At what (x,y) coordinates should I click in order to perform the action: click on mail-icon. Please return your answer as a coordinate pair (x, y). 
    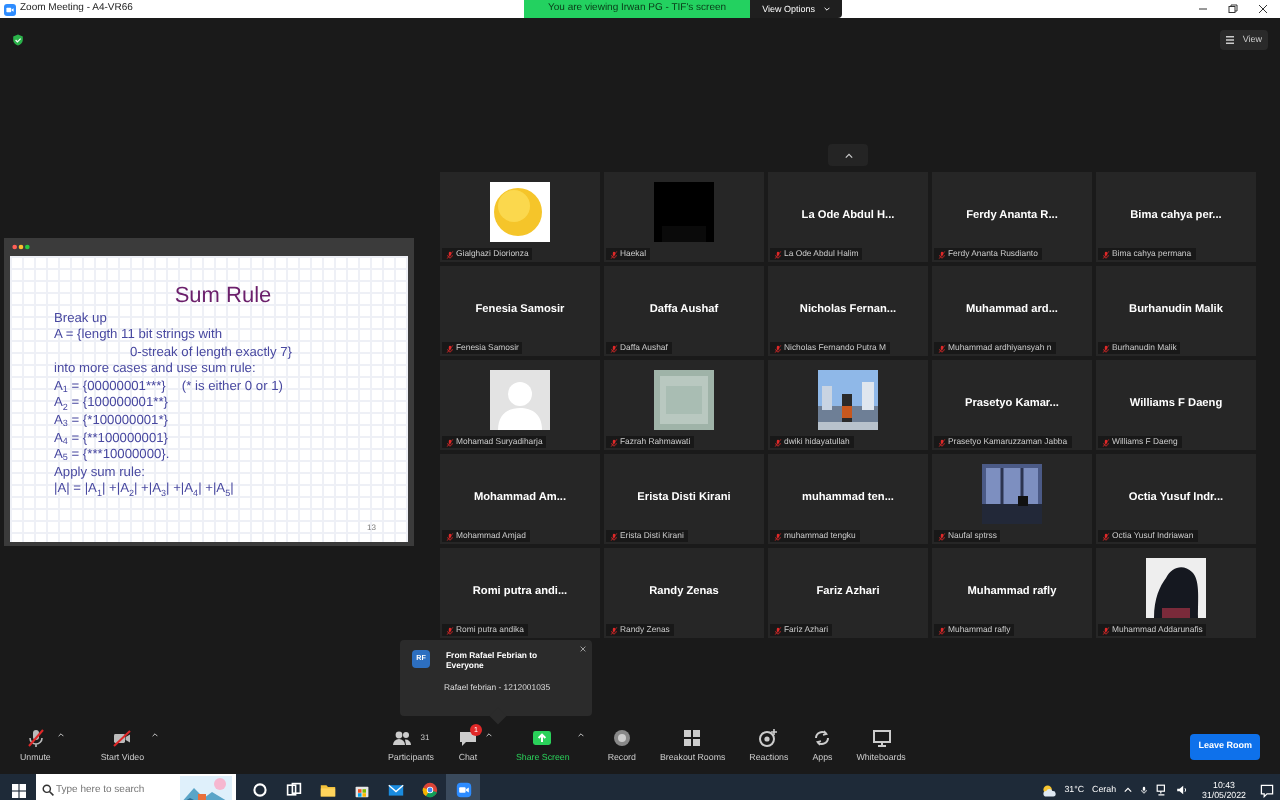
    Looking at the image, I should click on (395, 790).